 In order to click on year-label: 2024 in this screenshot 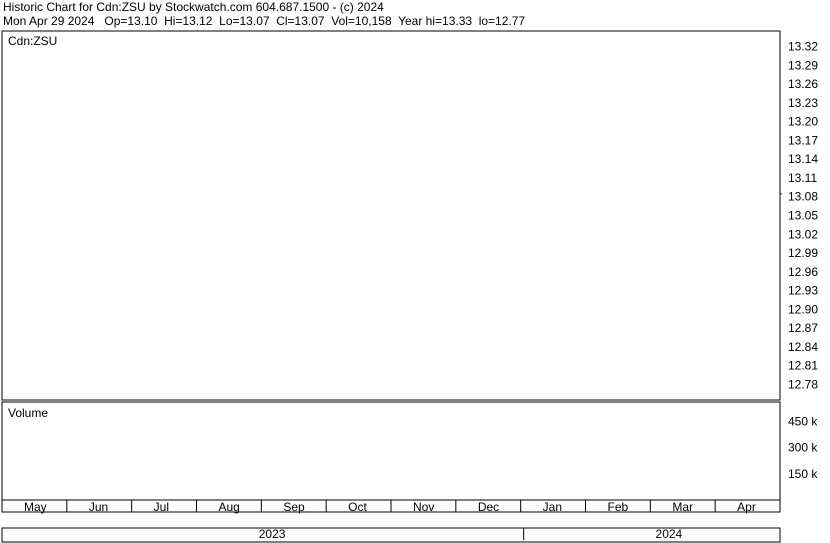, I will do `click(669, 534)`.